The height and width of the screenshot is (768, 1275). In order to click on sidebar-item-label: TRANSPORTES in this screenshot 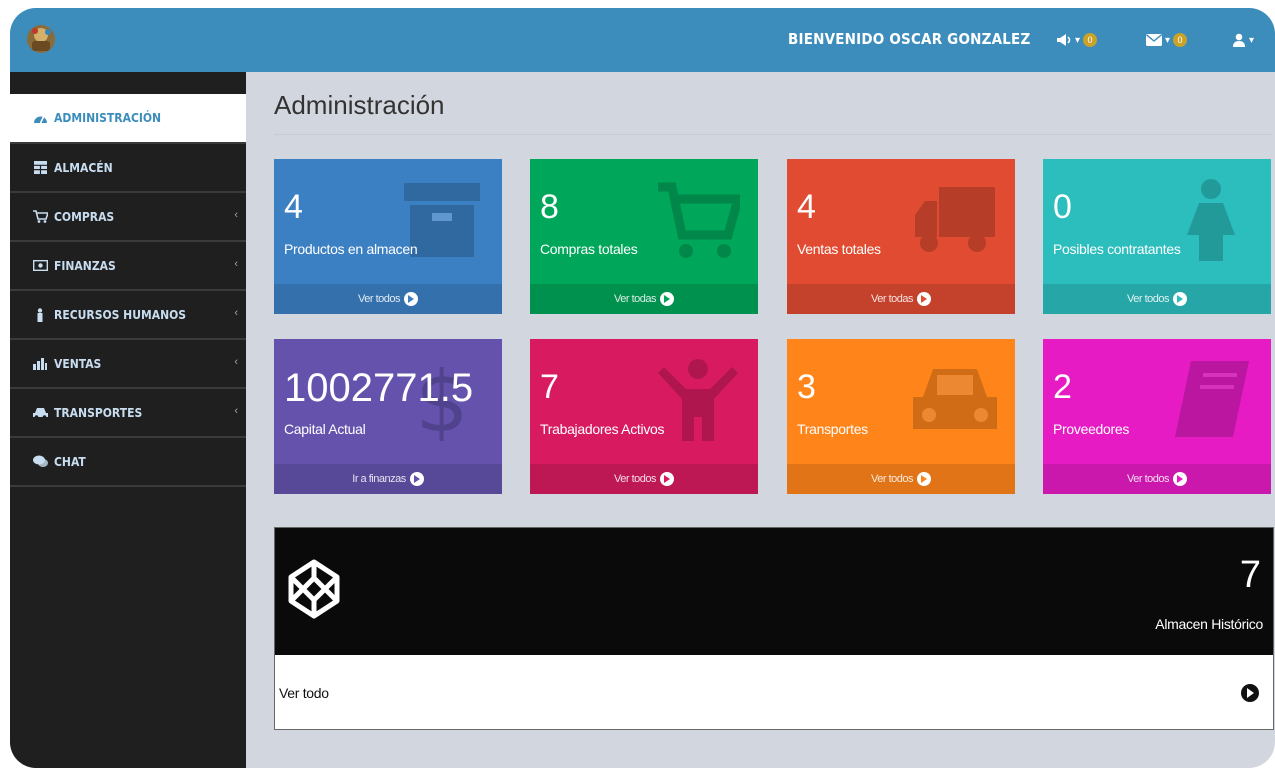, I will do `click(98, 412)`.